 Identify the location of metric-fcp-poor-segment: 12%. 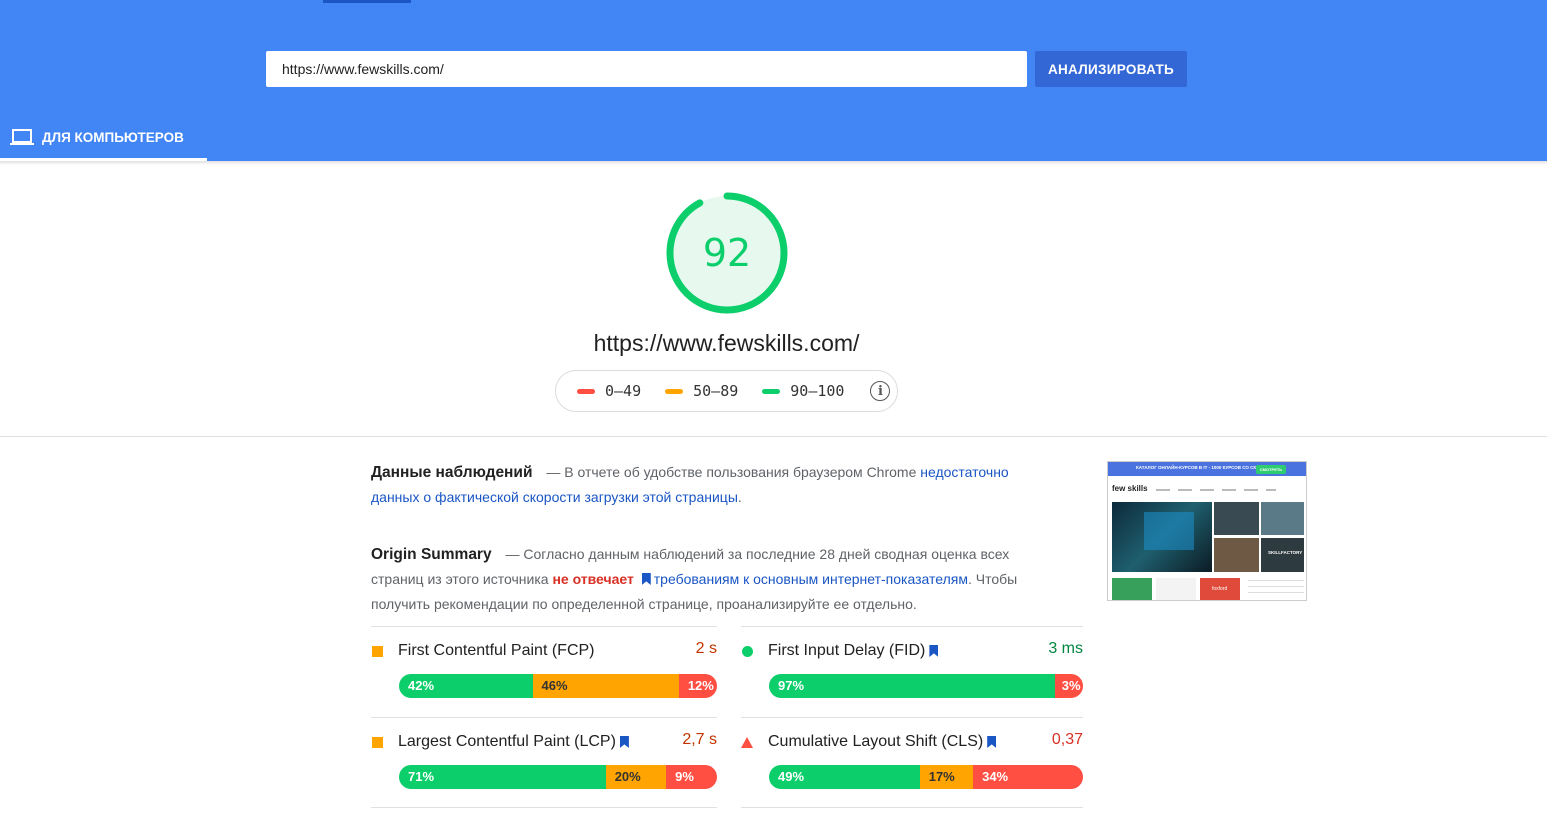
(697, 686).